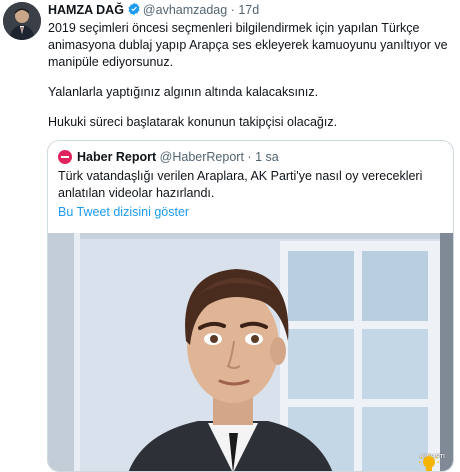  Describe the element at coordinates (65, 157) in the screenshot. I see `quoted-author-avatar` at that location.